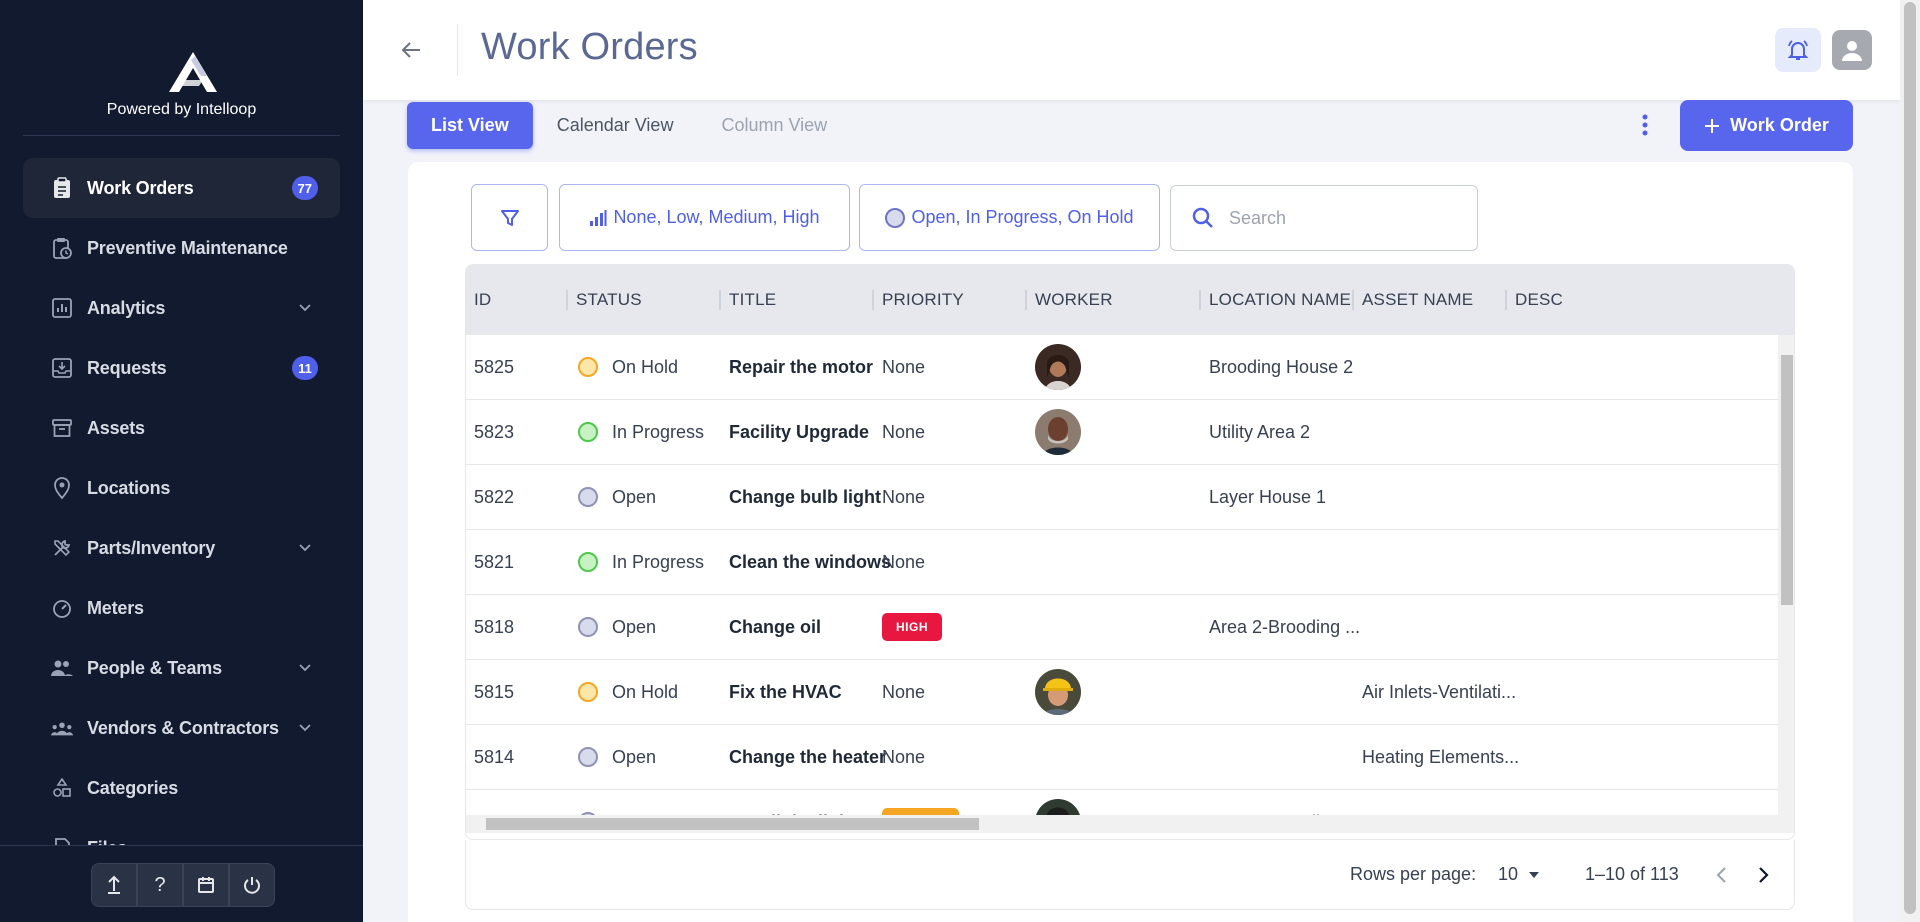  What do you see at coordinates (494, 561) in the screenshot?
I see `cell-id: 5821` at bounding box center [494, 561].